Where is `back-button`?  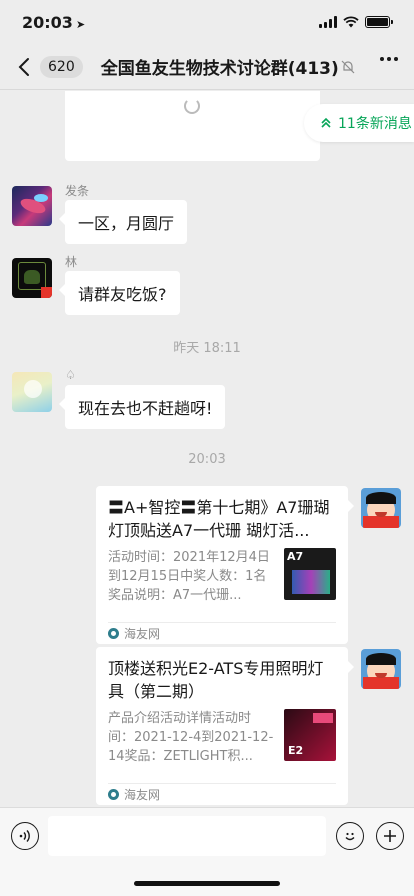 back-button is located at coordinates (24, 67).